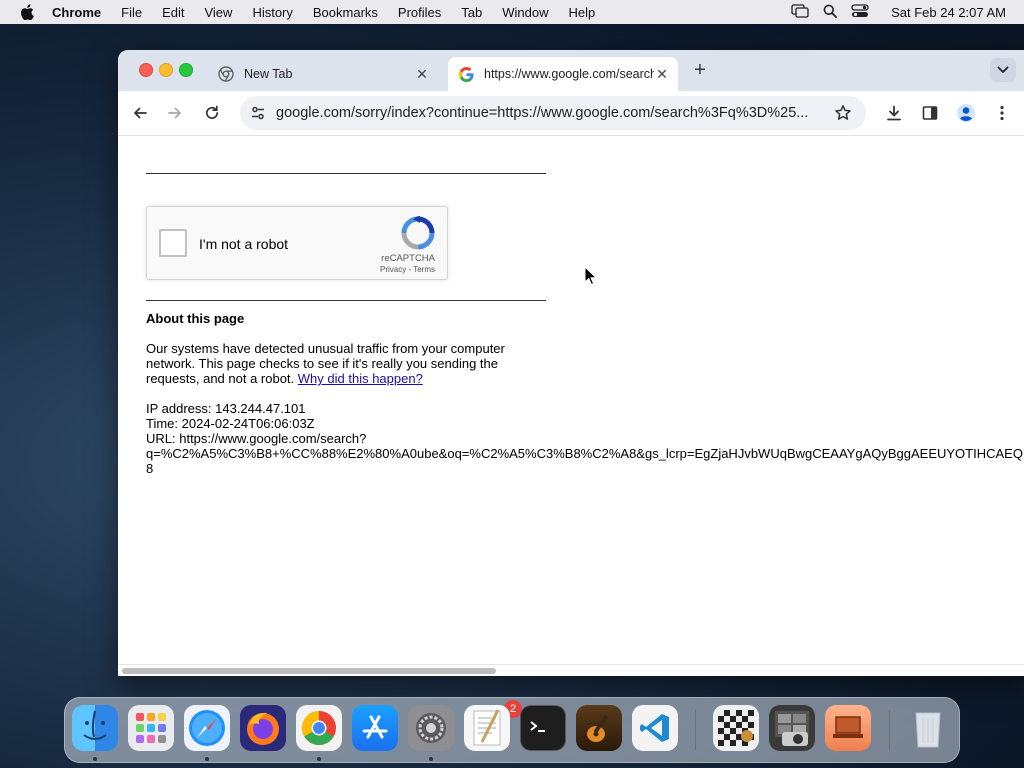 The image size is (1024, 768). Describe the element at coordinates (309, 671) in the screenshot. I see `scrollbar-thumb` at that location.